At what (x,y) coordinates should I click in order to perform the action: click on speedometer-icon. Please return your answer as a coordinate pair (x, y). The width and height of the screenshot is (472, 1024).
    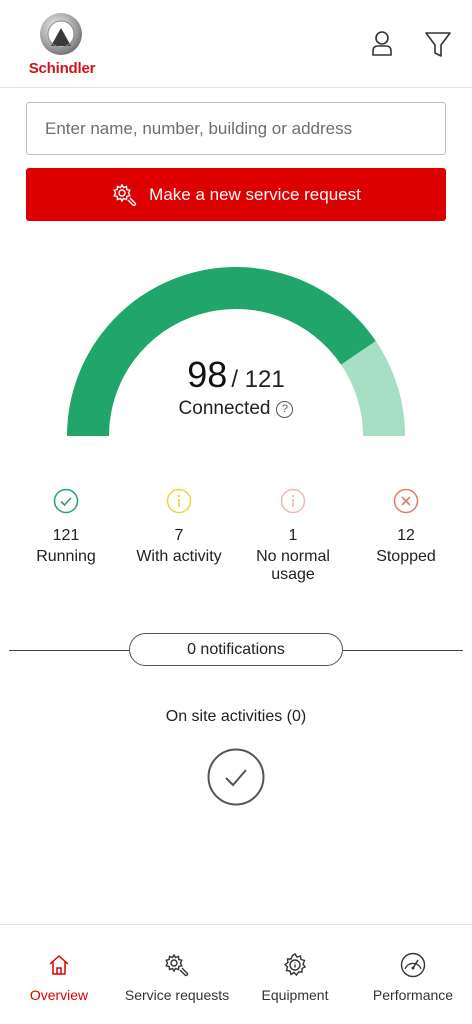
    Looking at the image, I should click on (413, 965).